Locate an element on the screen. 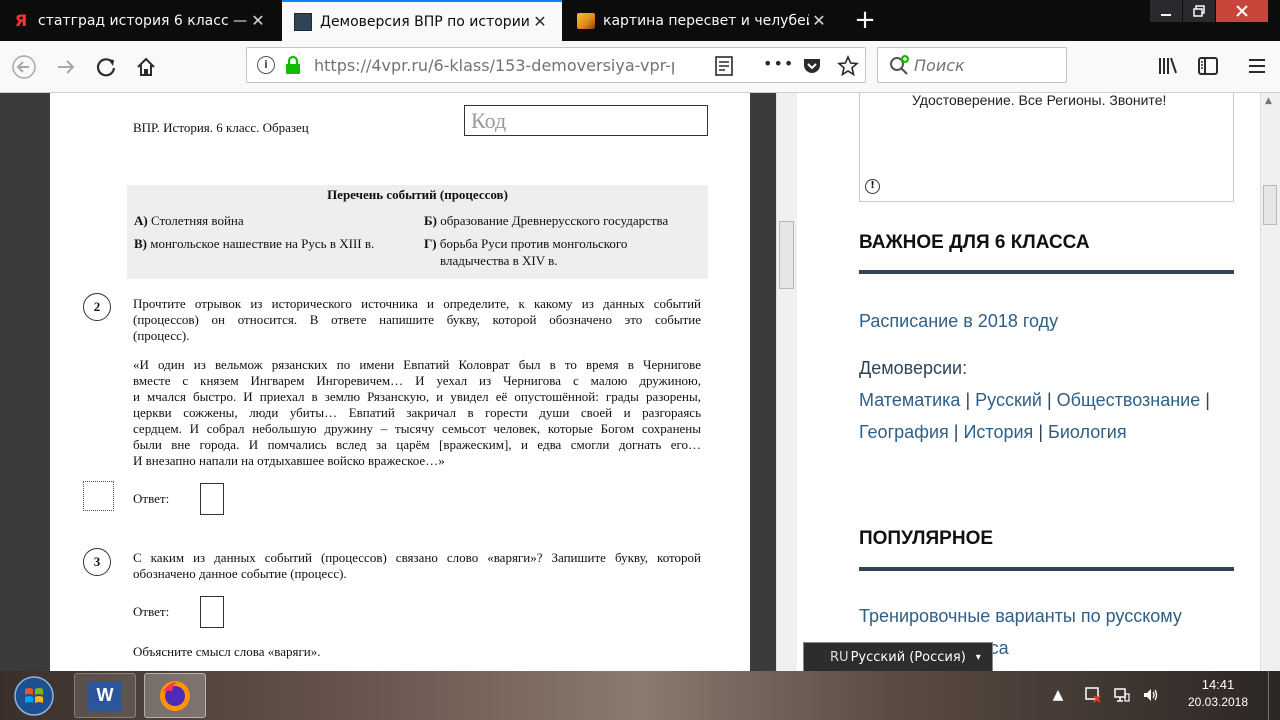  hamburger-menu-icon is located at coordinates (1257, 66).